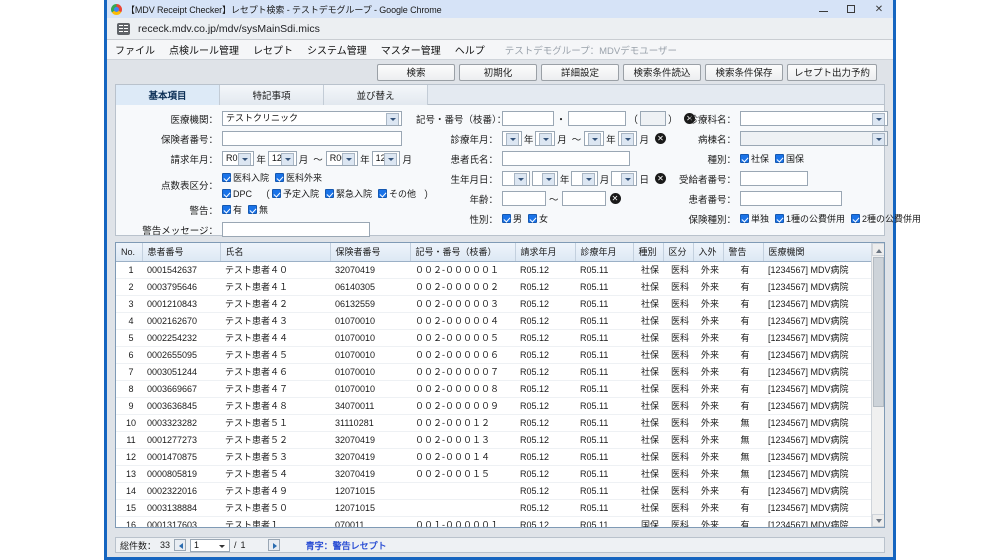  I want to click on column-header-warning: 警告, so click(743, 252).